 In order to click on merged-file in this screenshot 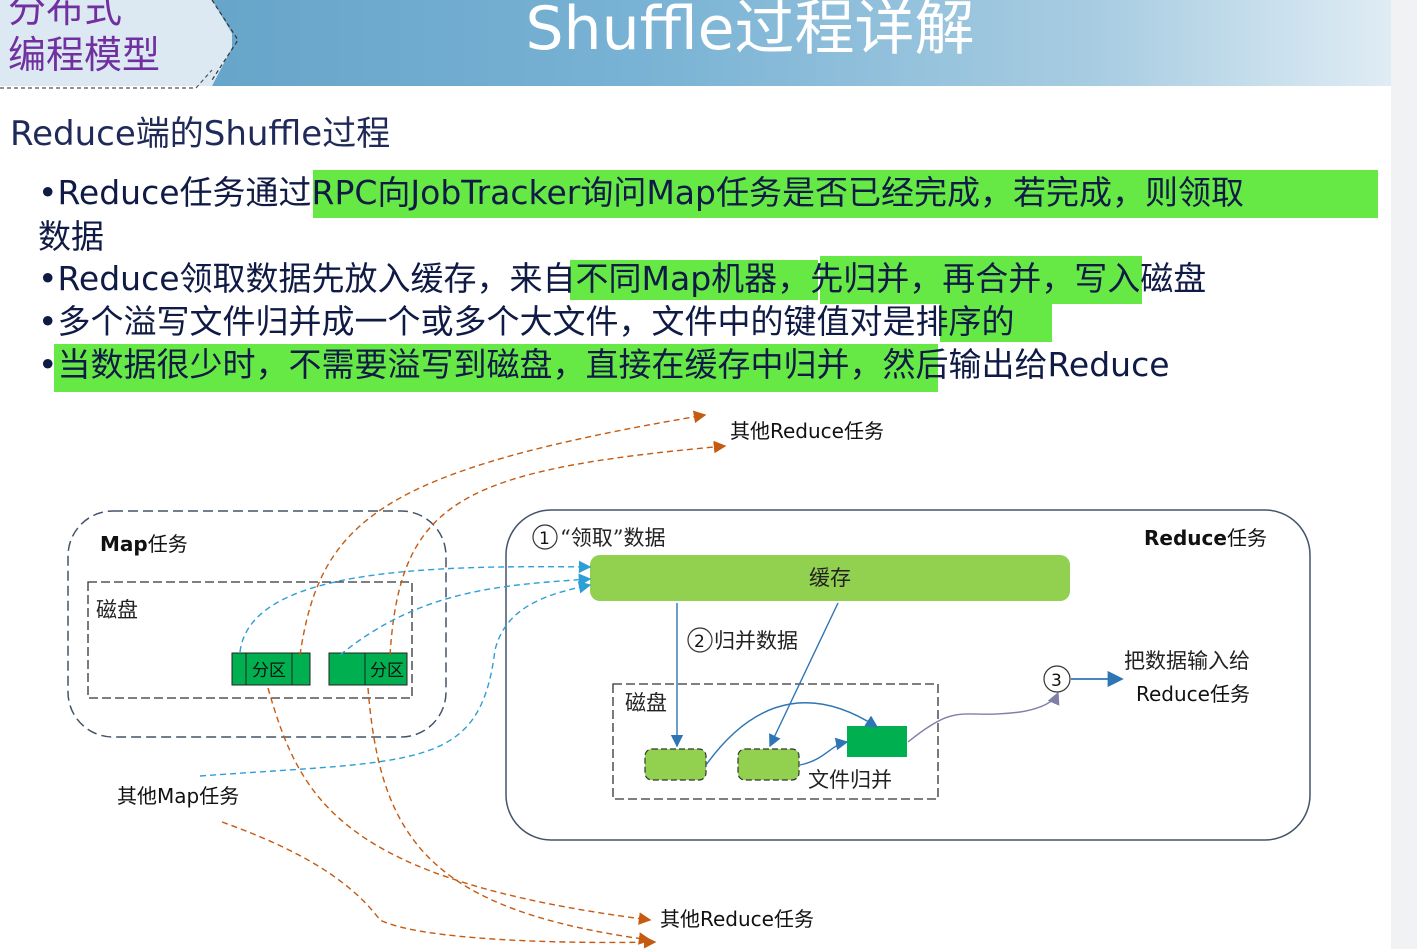, I will do `click(877, 741)`.